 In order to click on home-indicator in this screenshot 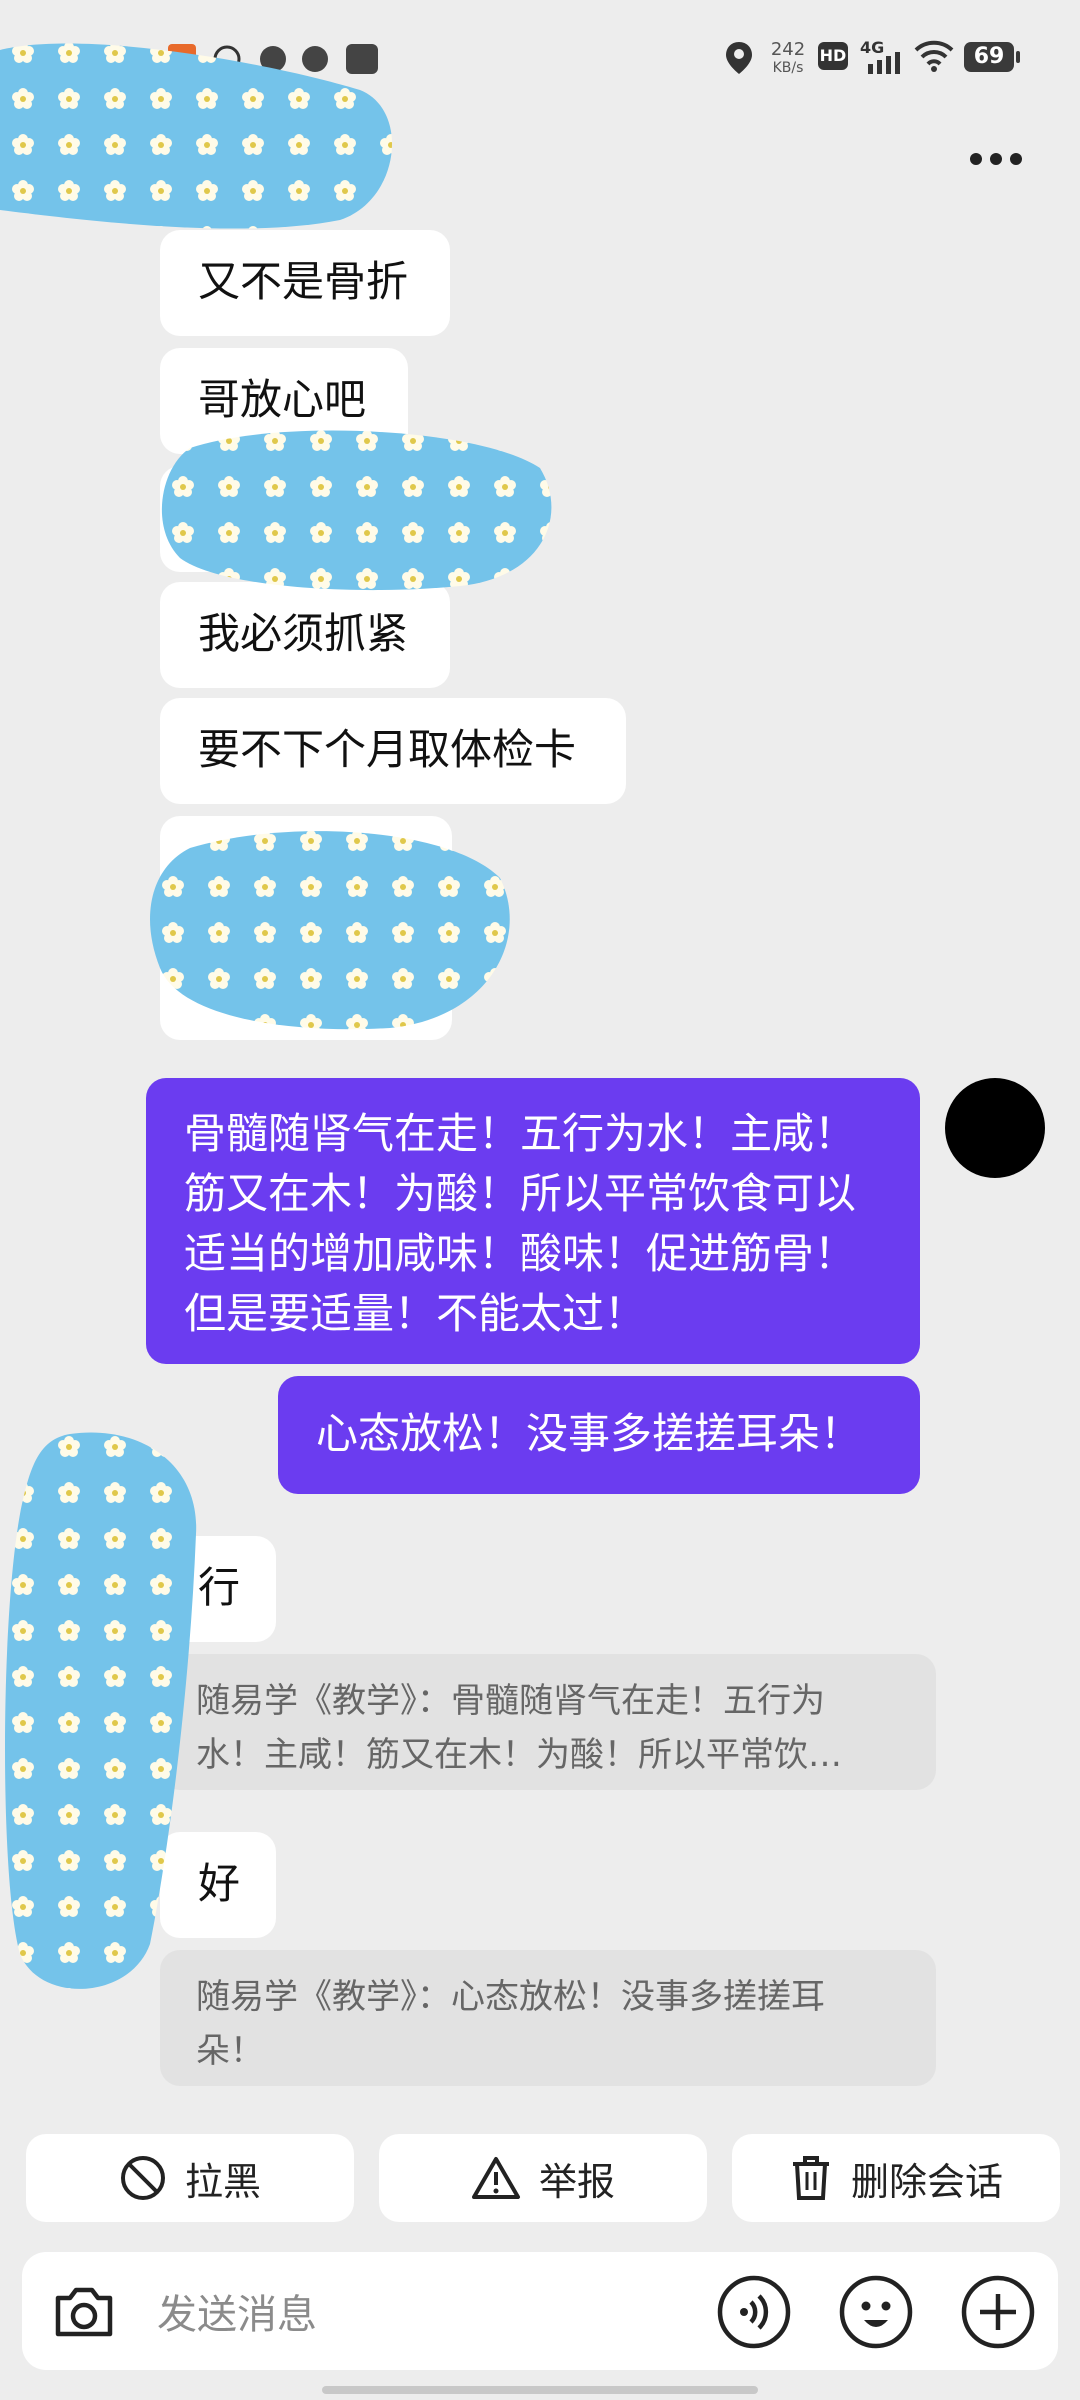, I will do `click(540, 2390)`.